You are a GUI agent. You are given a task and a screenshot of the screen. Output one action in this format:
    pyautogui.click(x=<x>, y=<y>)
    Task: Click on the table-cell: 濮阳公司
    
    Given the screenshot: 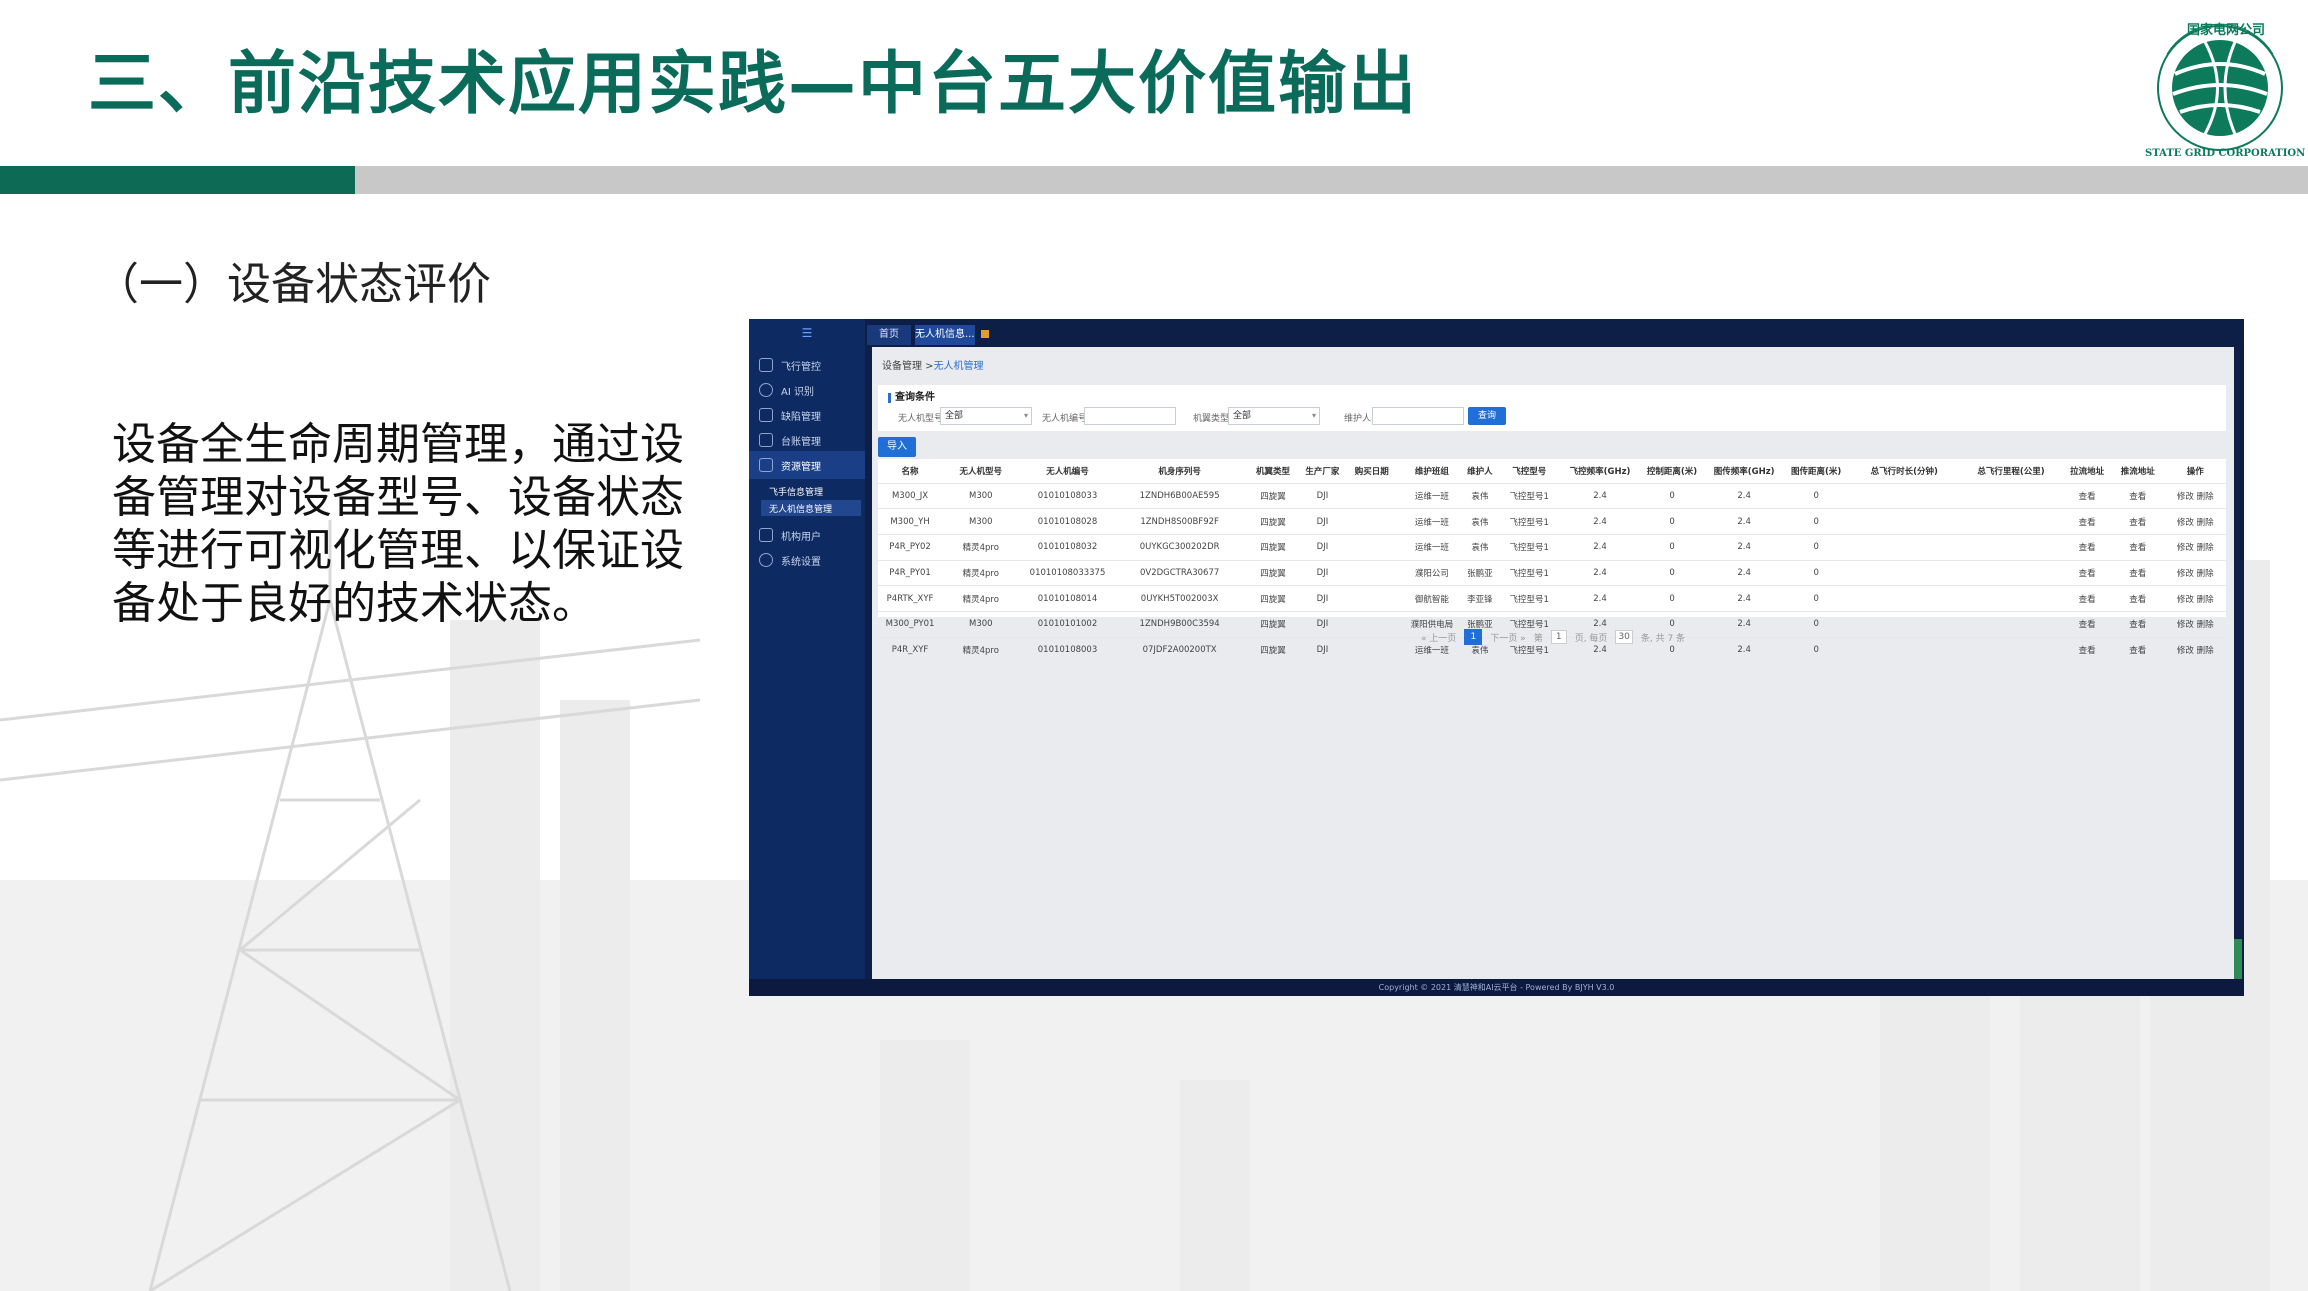 What is the action you would take?
    pyautogui.click(x=1432, y=572)
    